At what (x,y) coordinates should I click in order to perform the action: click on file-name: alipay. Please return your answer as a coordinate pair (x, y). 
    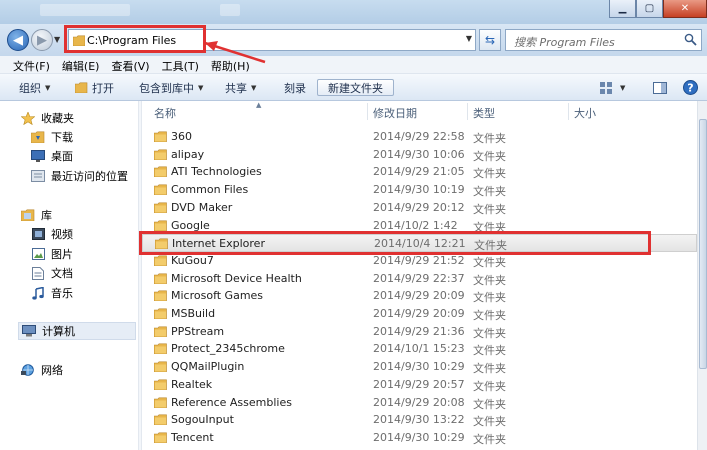
    Looking at the image, I should click on (188, 154).